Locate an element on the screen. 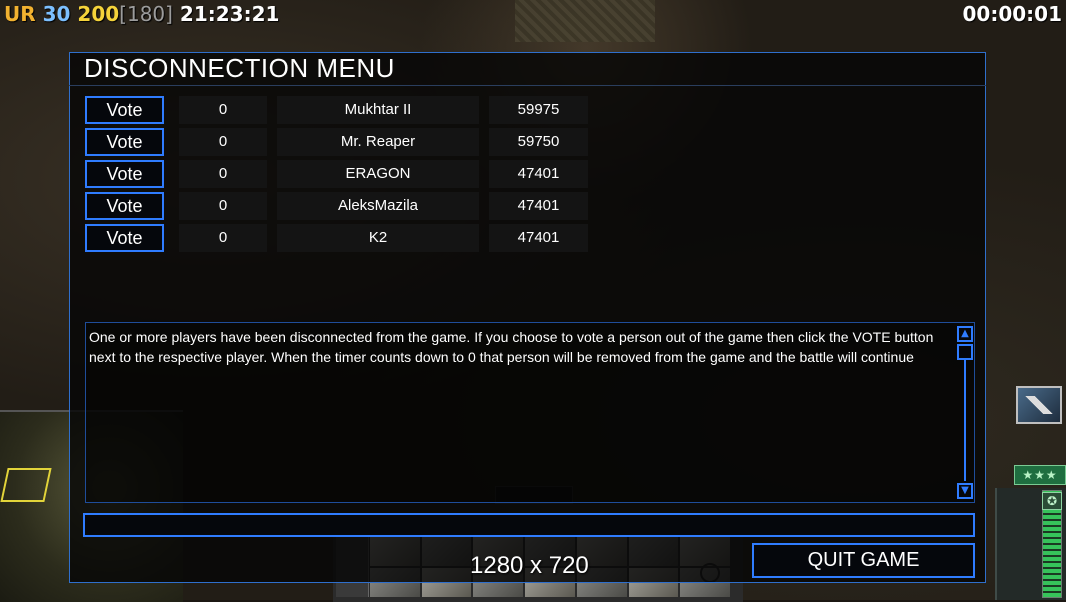  triangle-up-icon: ▲ is located at coordinates (965, 334).